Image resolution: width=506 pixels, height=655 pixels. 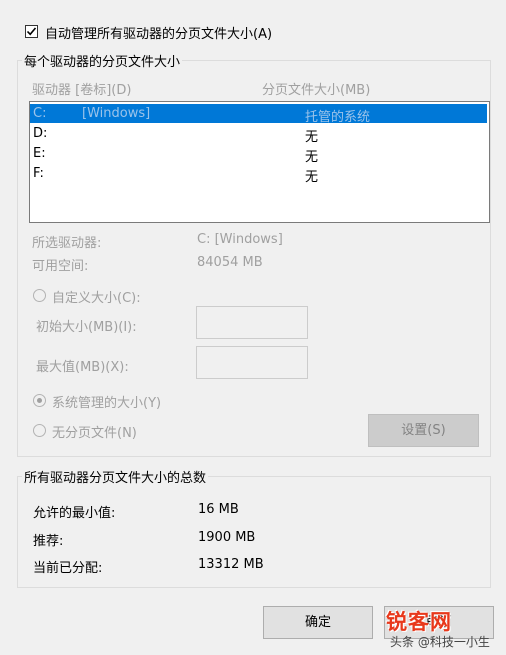 I want to click on min-allowed-label: 允许的最小值:, so click(x=74, y=513).